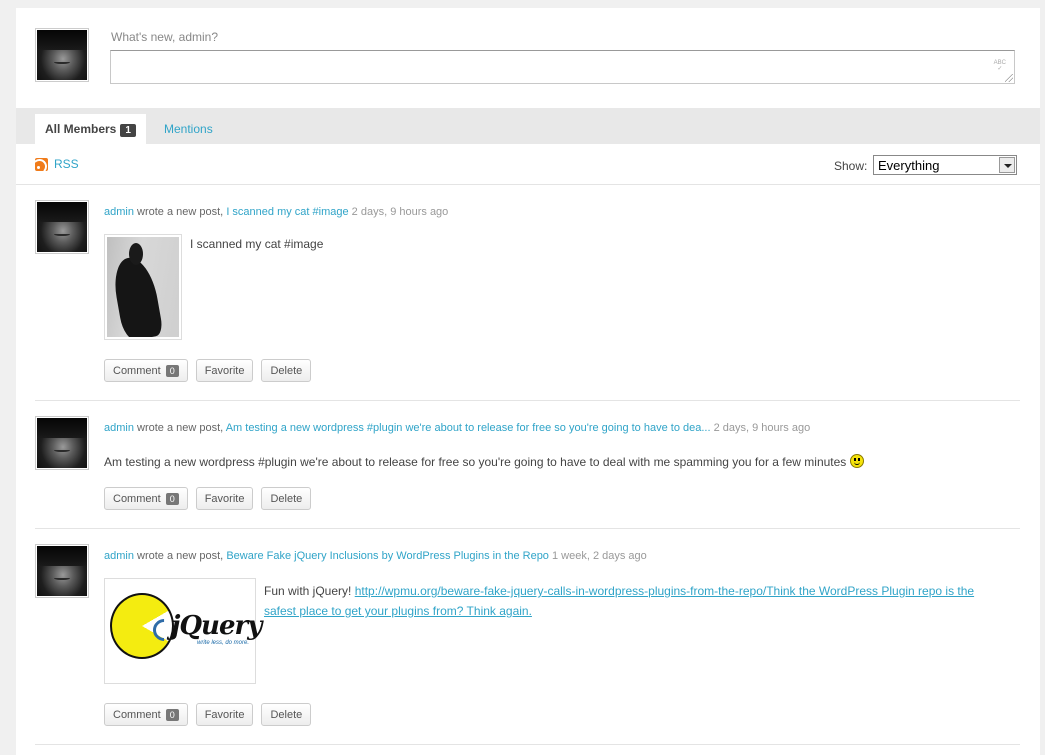  I want to click on whats-new-textarea: ABC ✓, so click(562, 67).